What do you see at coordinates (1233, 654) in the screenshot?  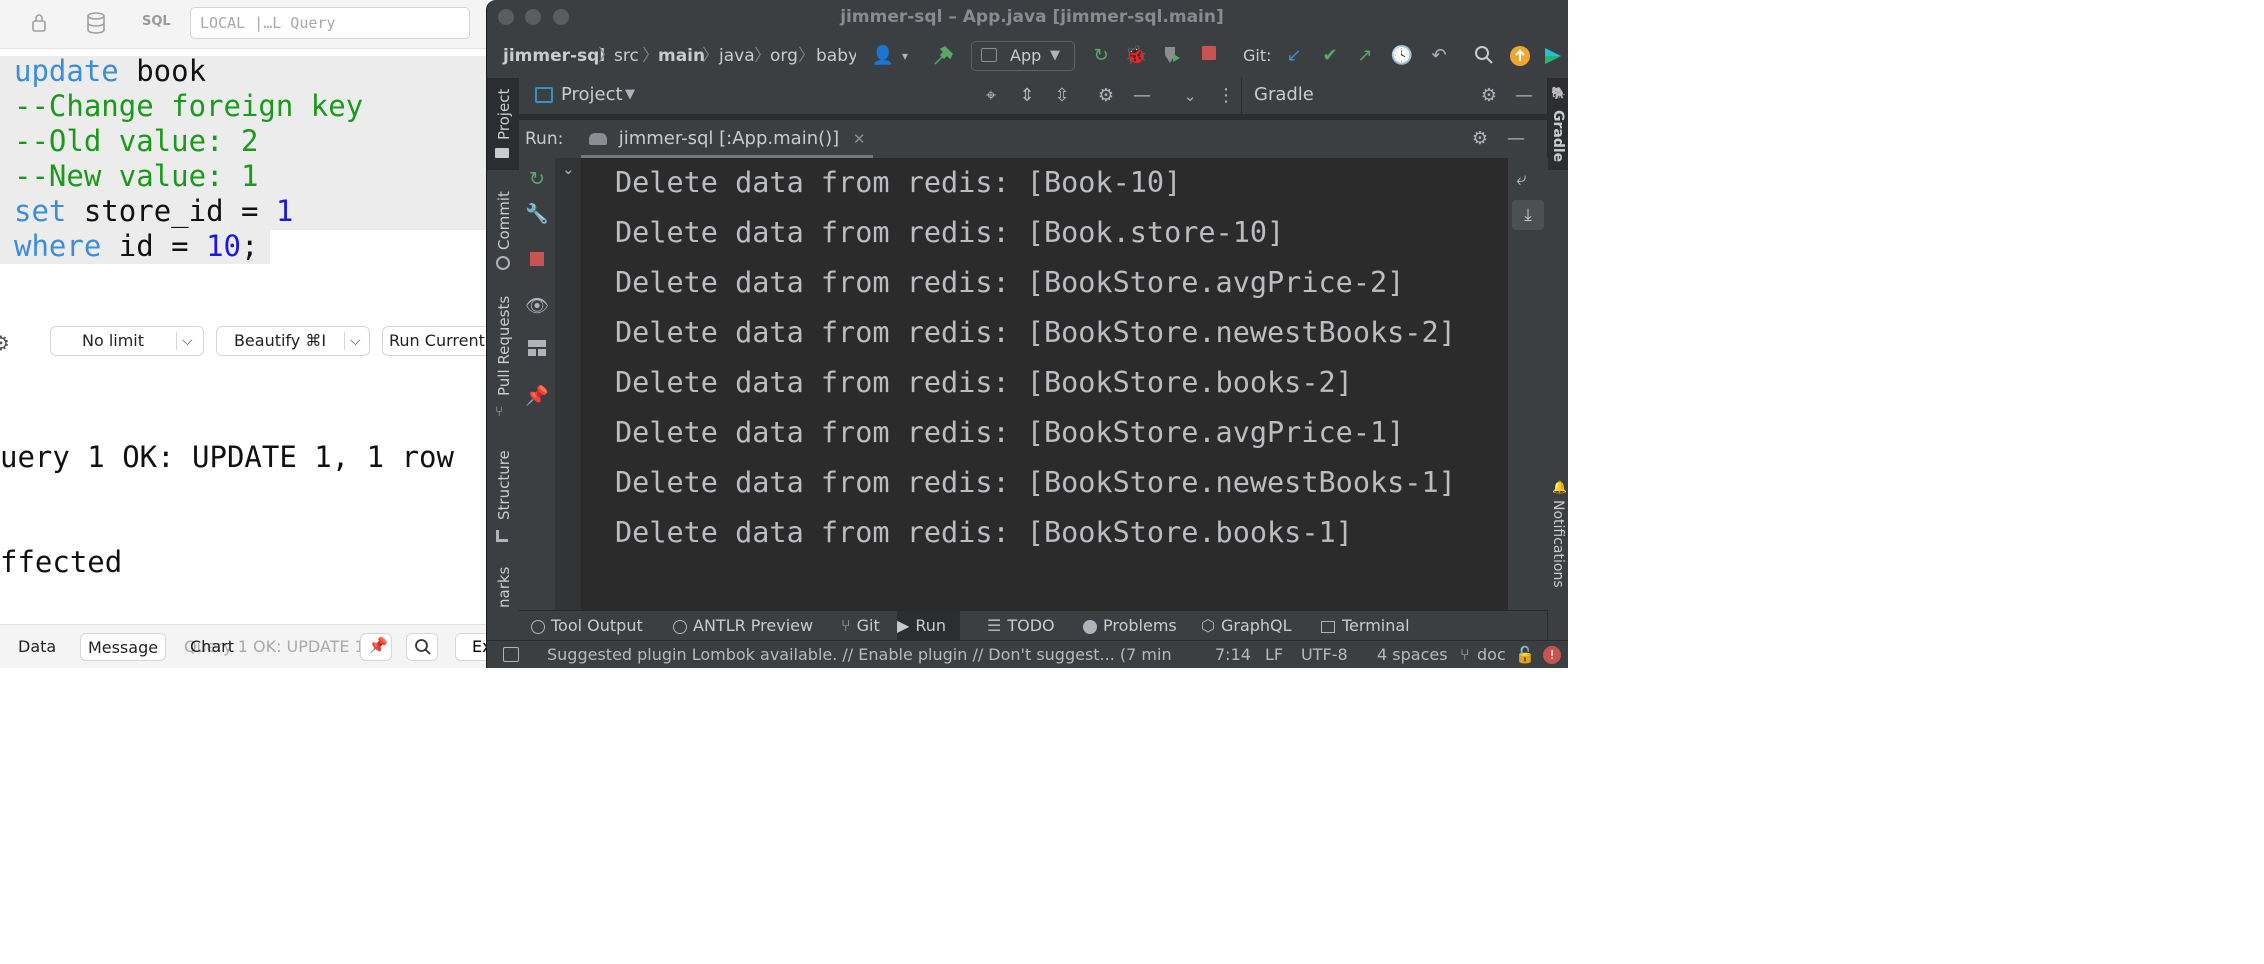 I see `caret-position: 7:14` at bounding box center [1233, 654].